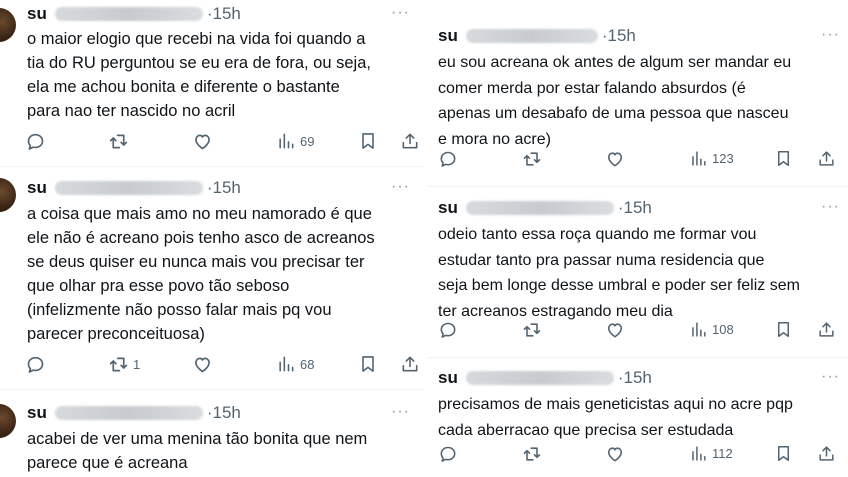 The image size is (848, 477). Describe the element at coordinates (638, 331) in the screenshot. I see `tweet-actions: 108` at that location.